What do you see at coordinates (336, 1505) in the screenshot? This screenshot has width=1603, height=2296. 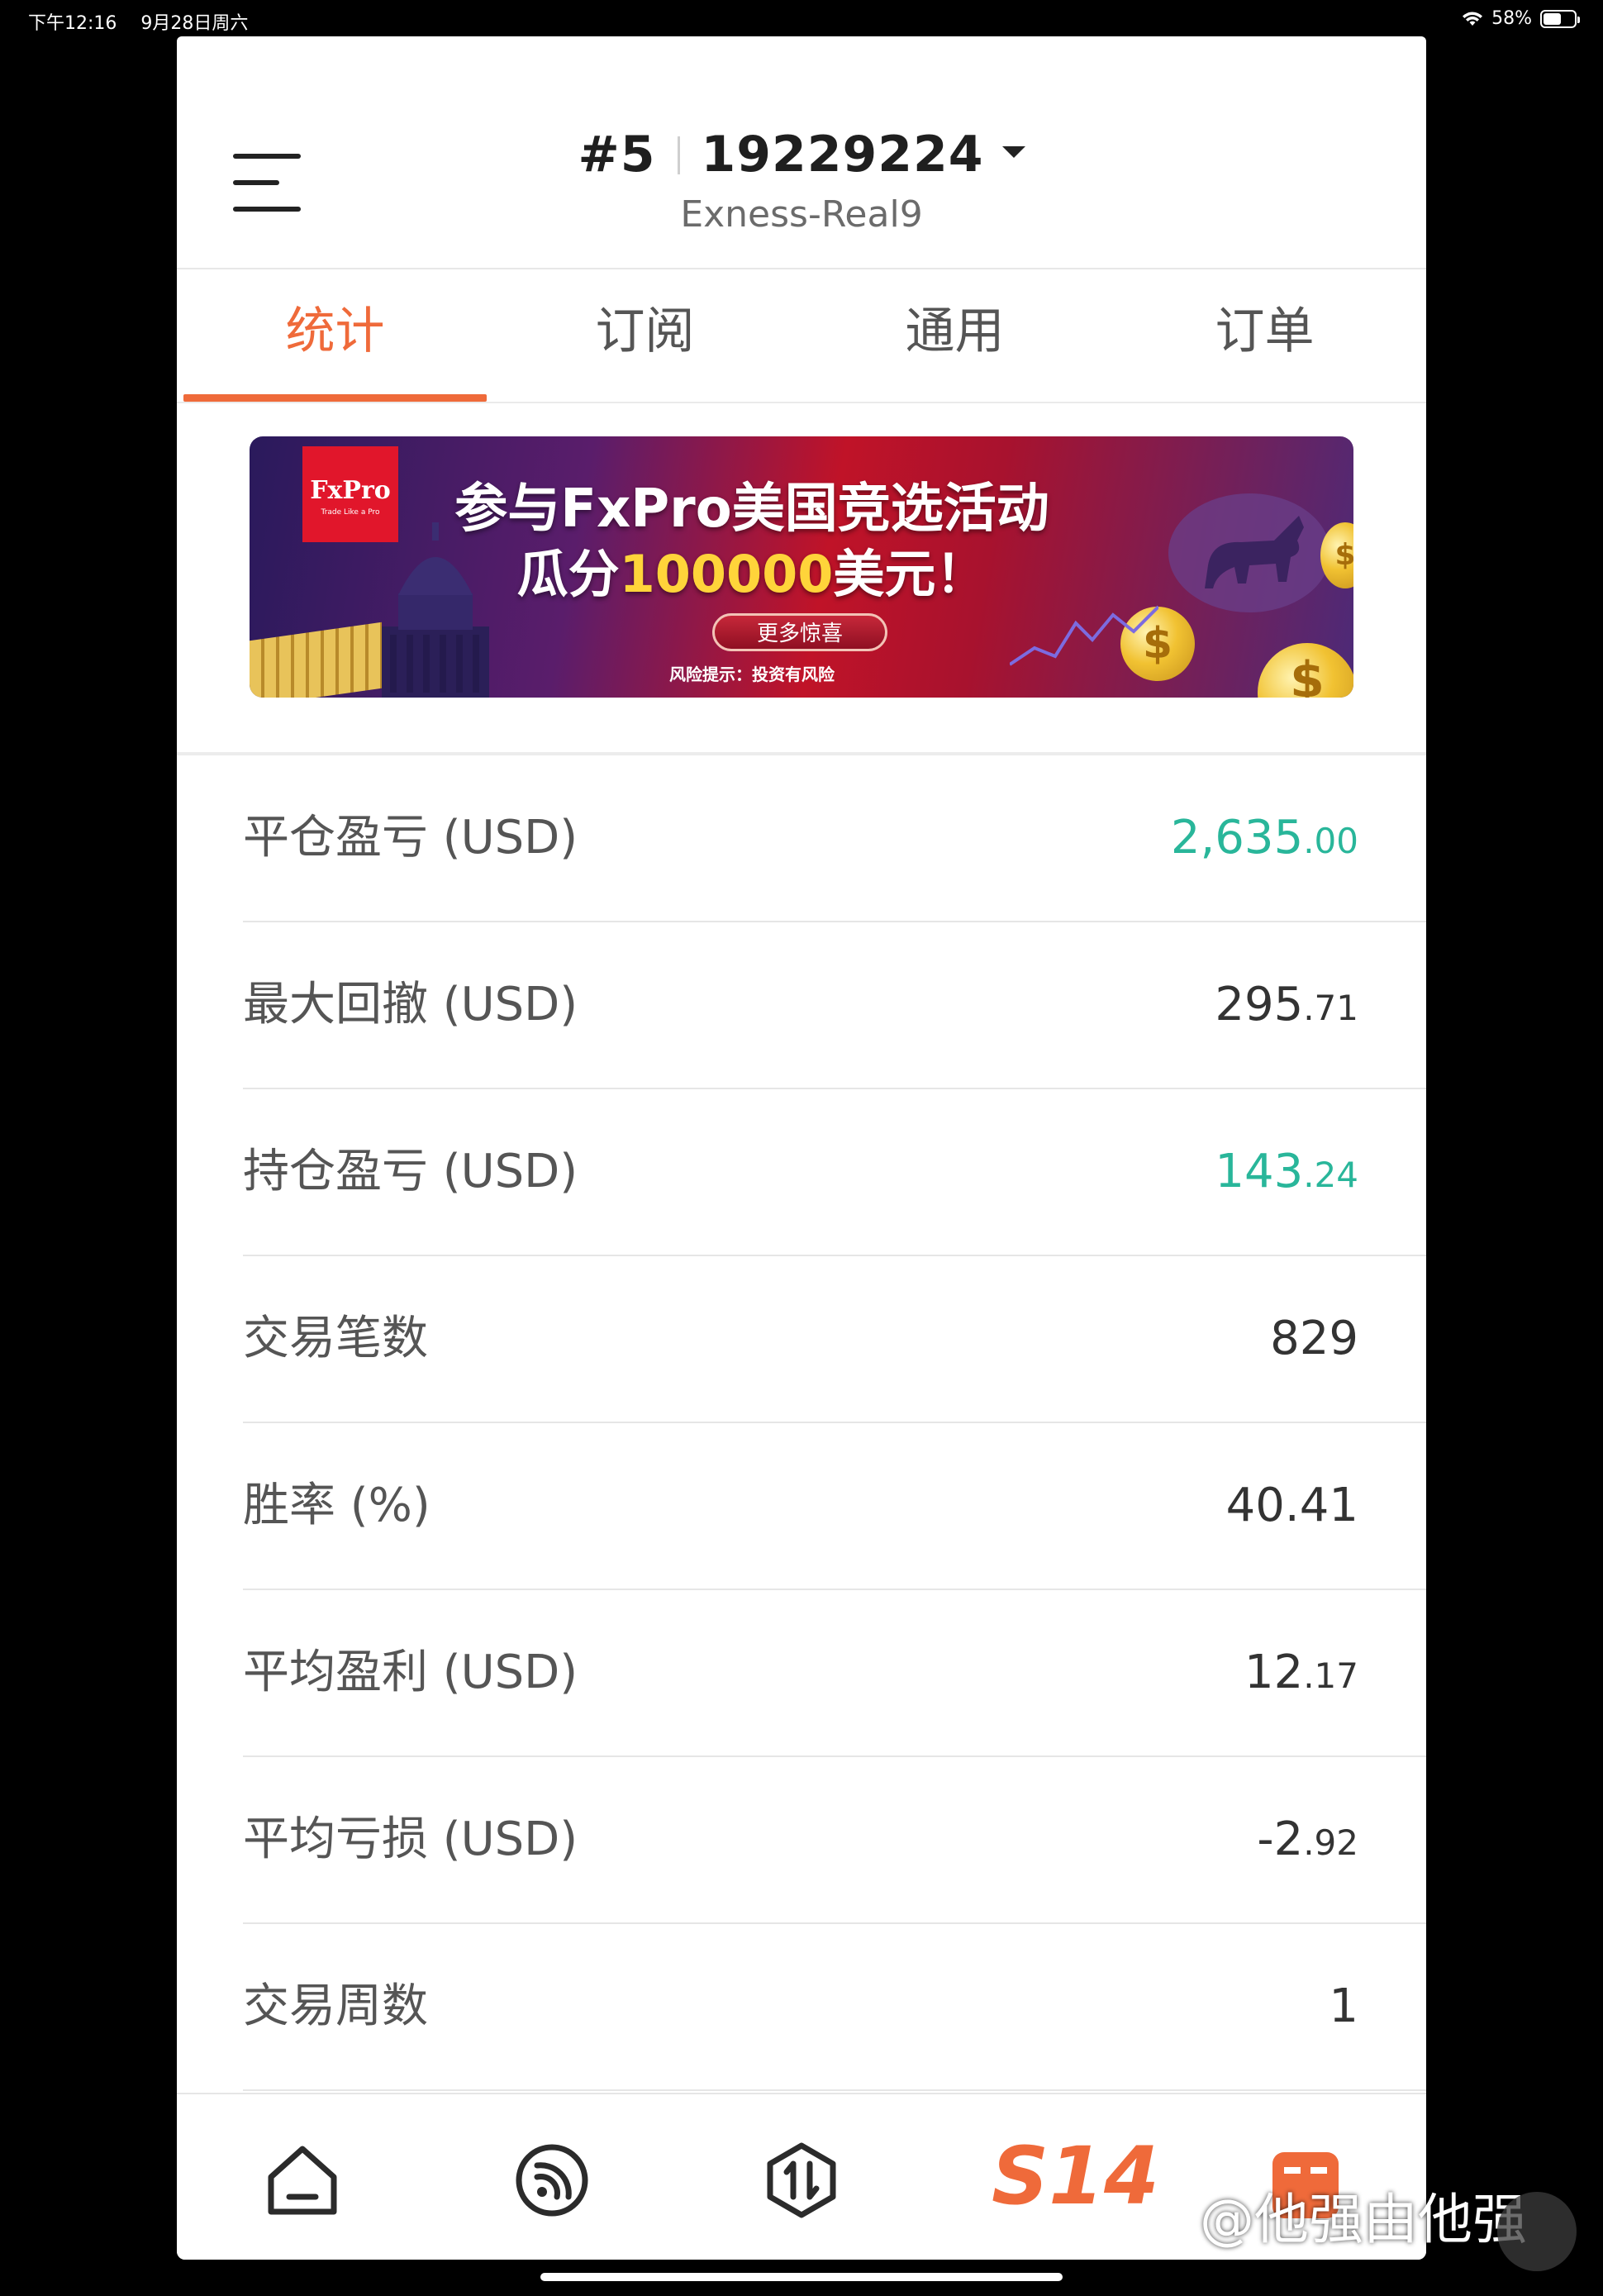 I see `stat-label: 胜率 (%)` at bounding box center [336, 1505].